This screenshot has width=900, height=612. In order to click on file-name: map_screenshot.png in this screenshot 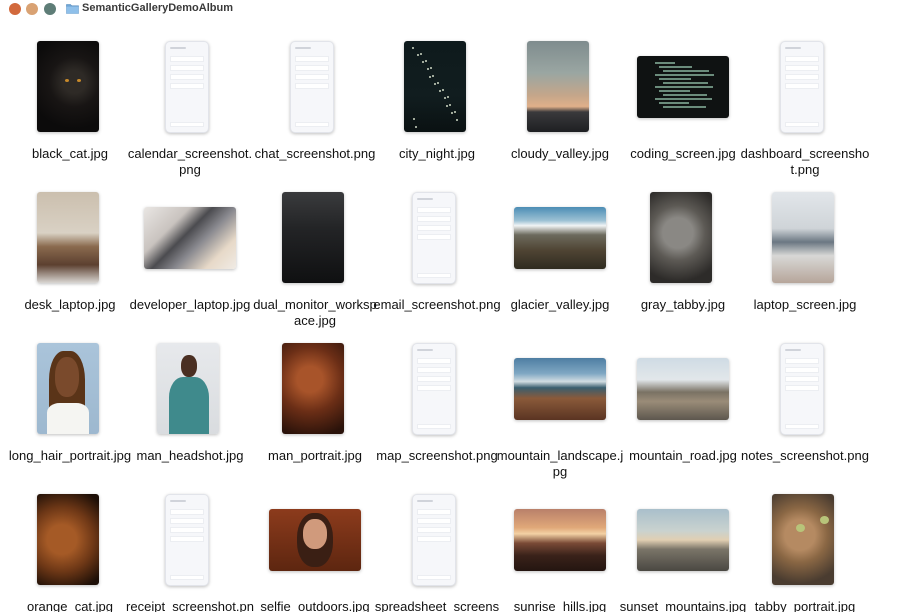, I will do `click(437, 455)`.